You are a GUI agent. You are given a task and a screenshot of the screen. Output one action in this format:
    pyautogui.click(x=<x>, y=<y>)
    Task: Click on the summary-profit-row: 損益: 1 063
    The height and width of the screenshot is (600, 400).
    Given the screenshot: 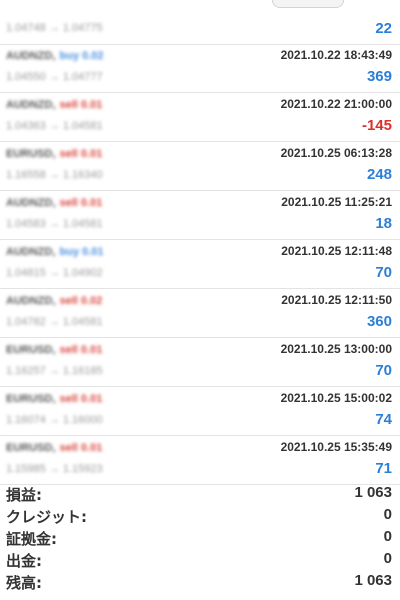 What is the action you would take?
    pyautogui.click(x=200, y=493)
    